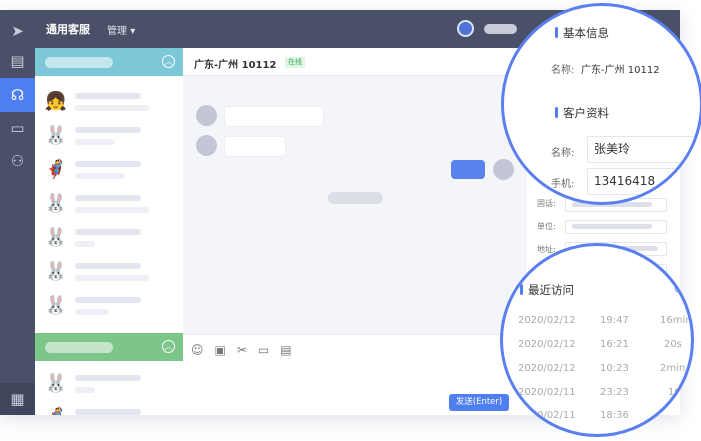  I want to click on scissors-icon: ✂, so click(242, 350).